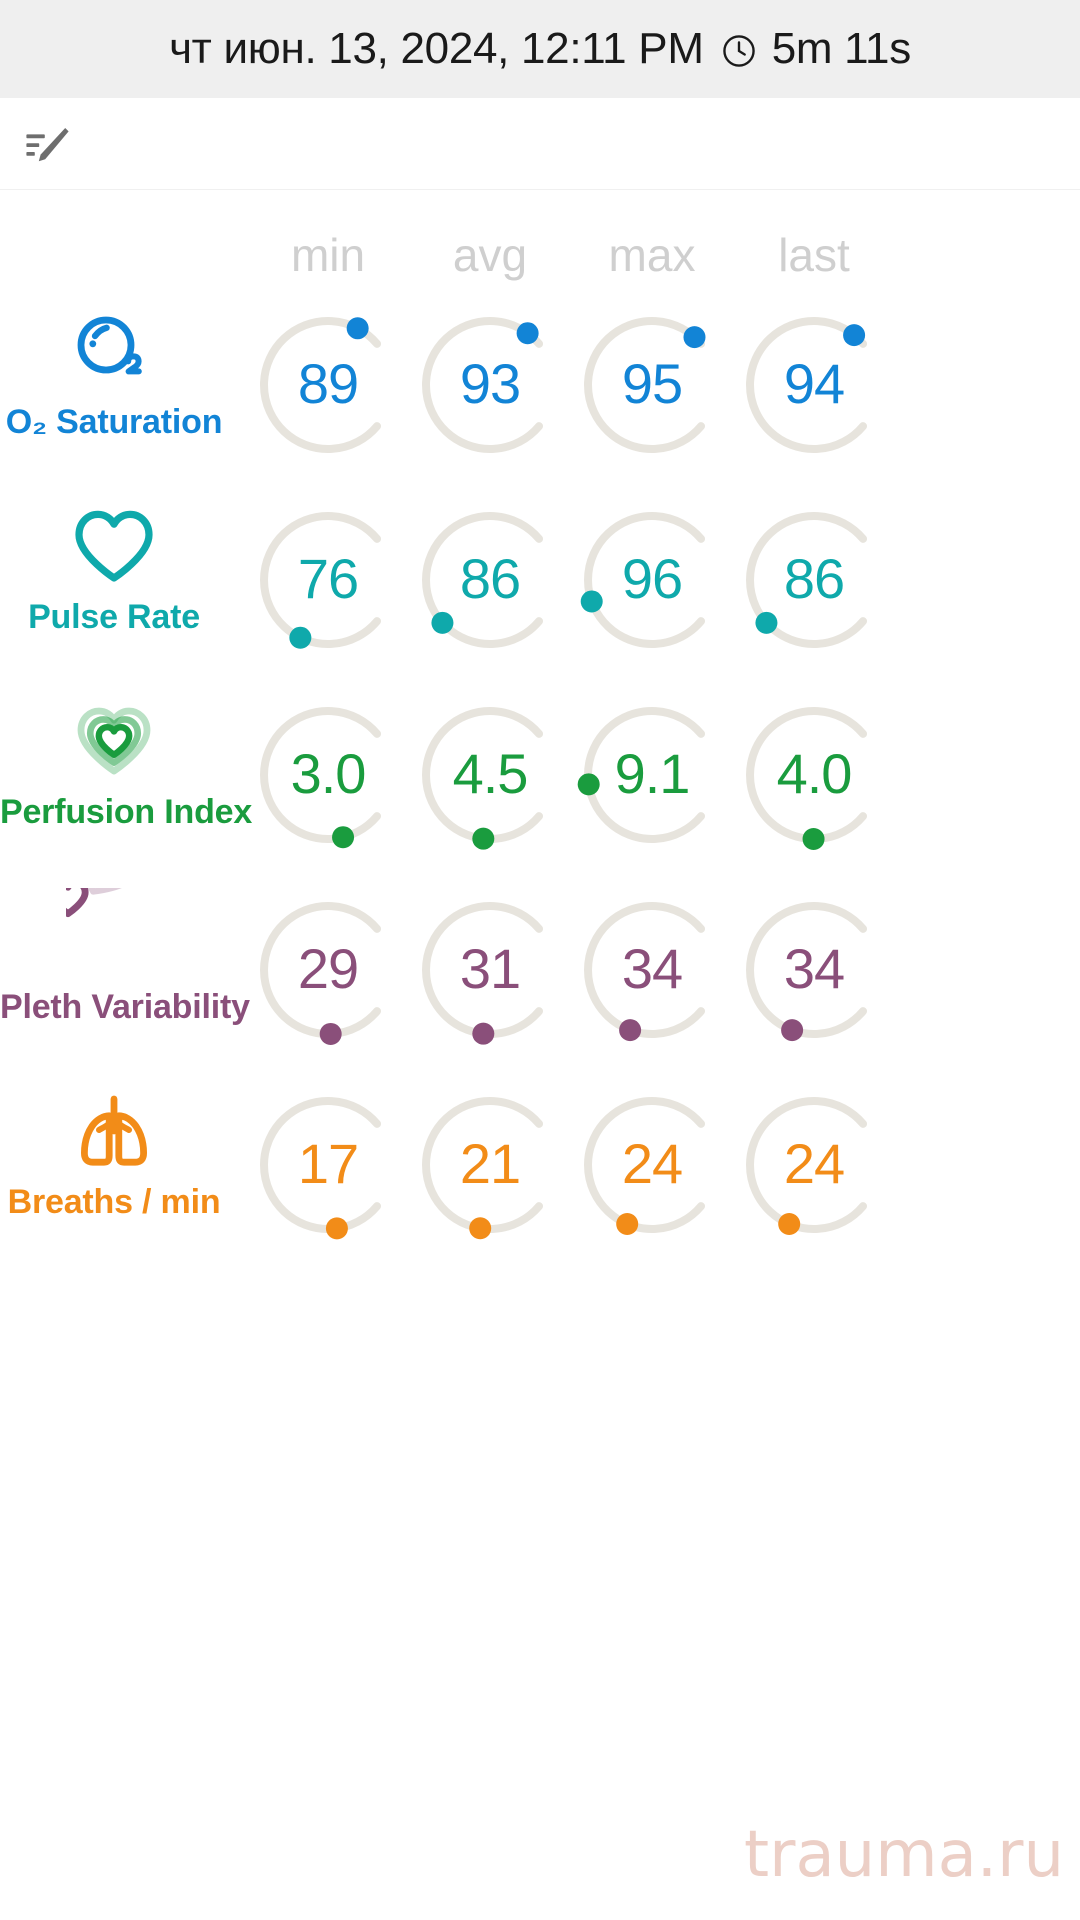 The height and width of the screenshot is (1920, 1080). What do you see at coordinates (540, 144) in the screenshot?
I see `toolbar` at bounding box center [540, 144].